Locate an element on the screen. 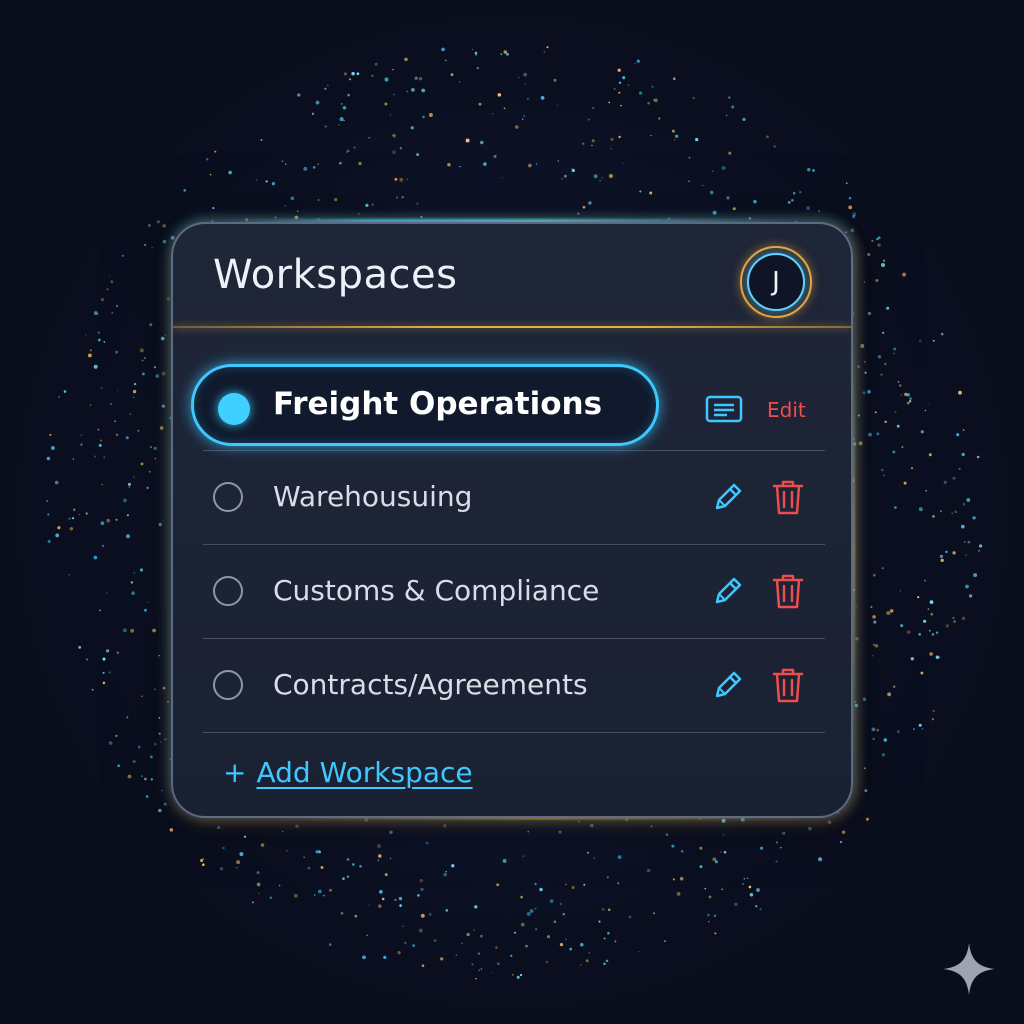 This screenshot has width=1024, height=1024. document-icon is located at coordinates (724, 409).